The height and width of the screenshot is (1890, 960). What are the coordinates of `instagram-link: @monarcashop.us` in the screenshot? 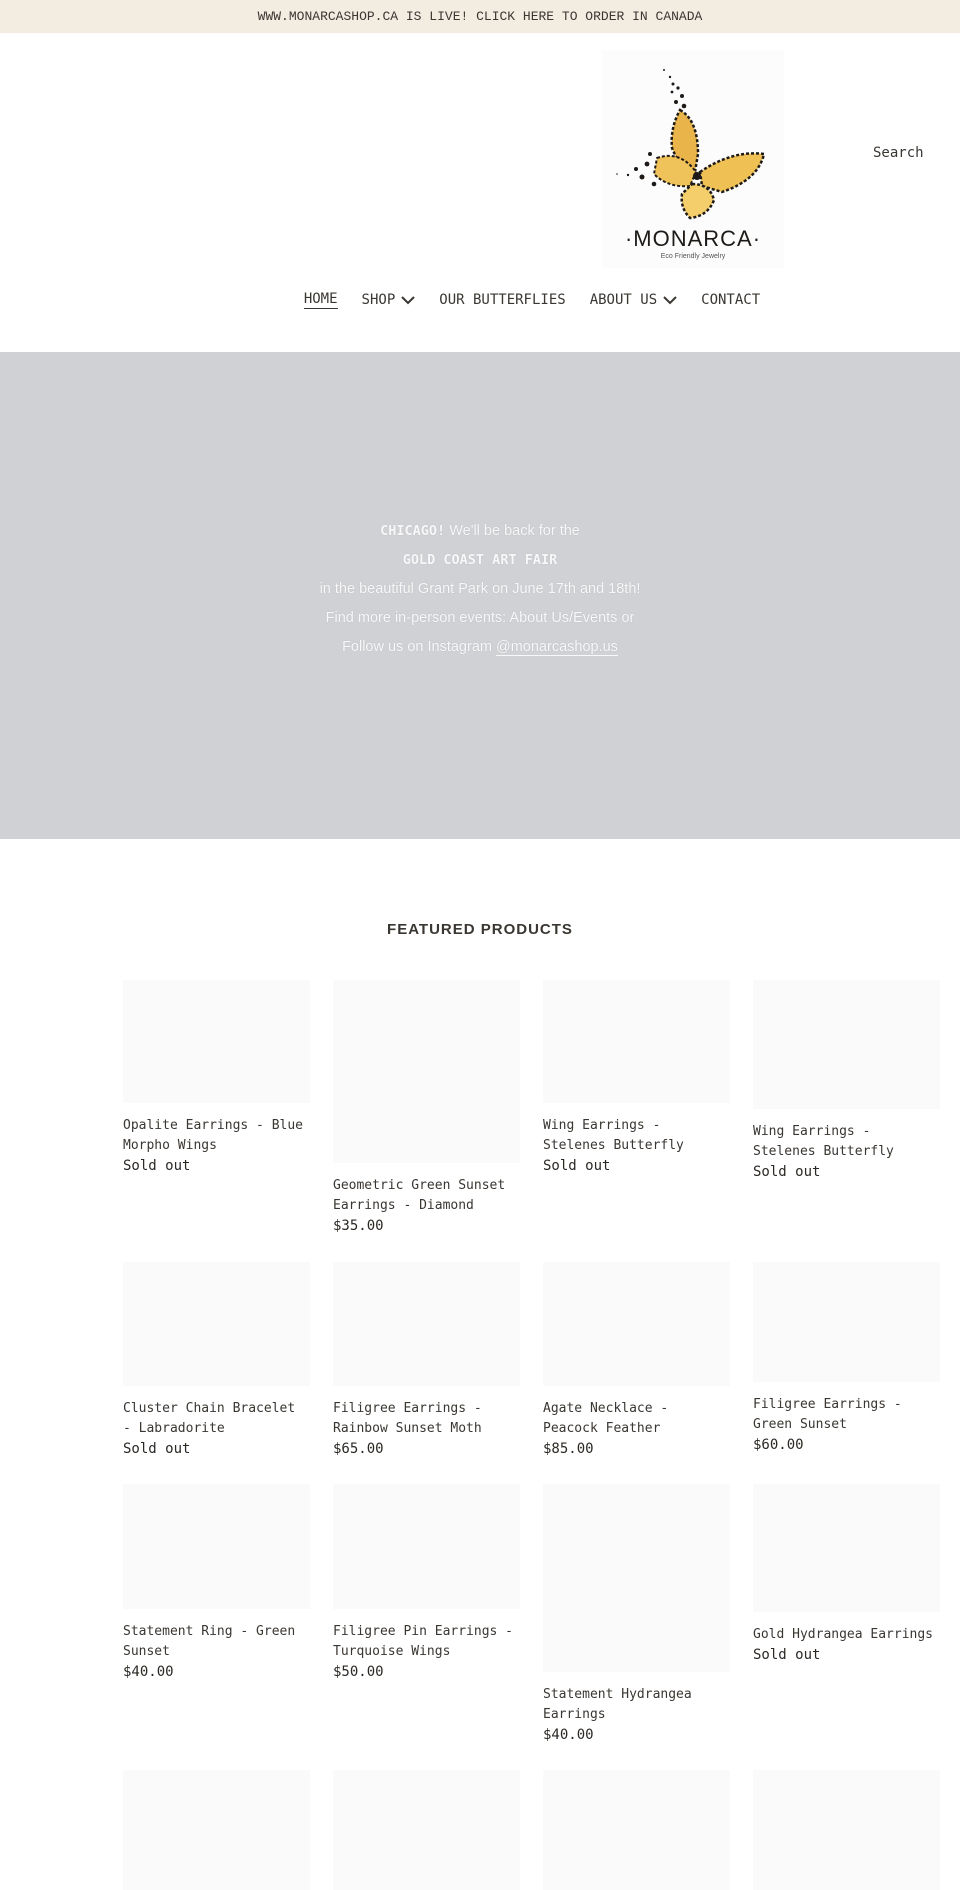 It's located at (557, 647).